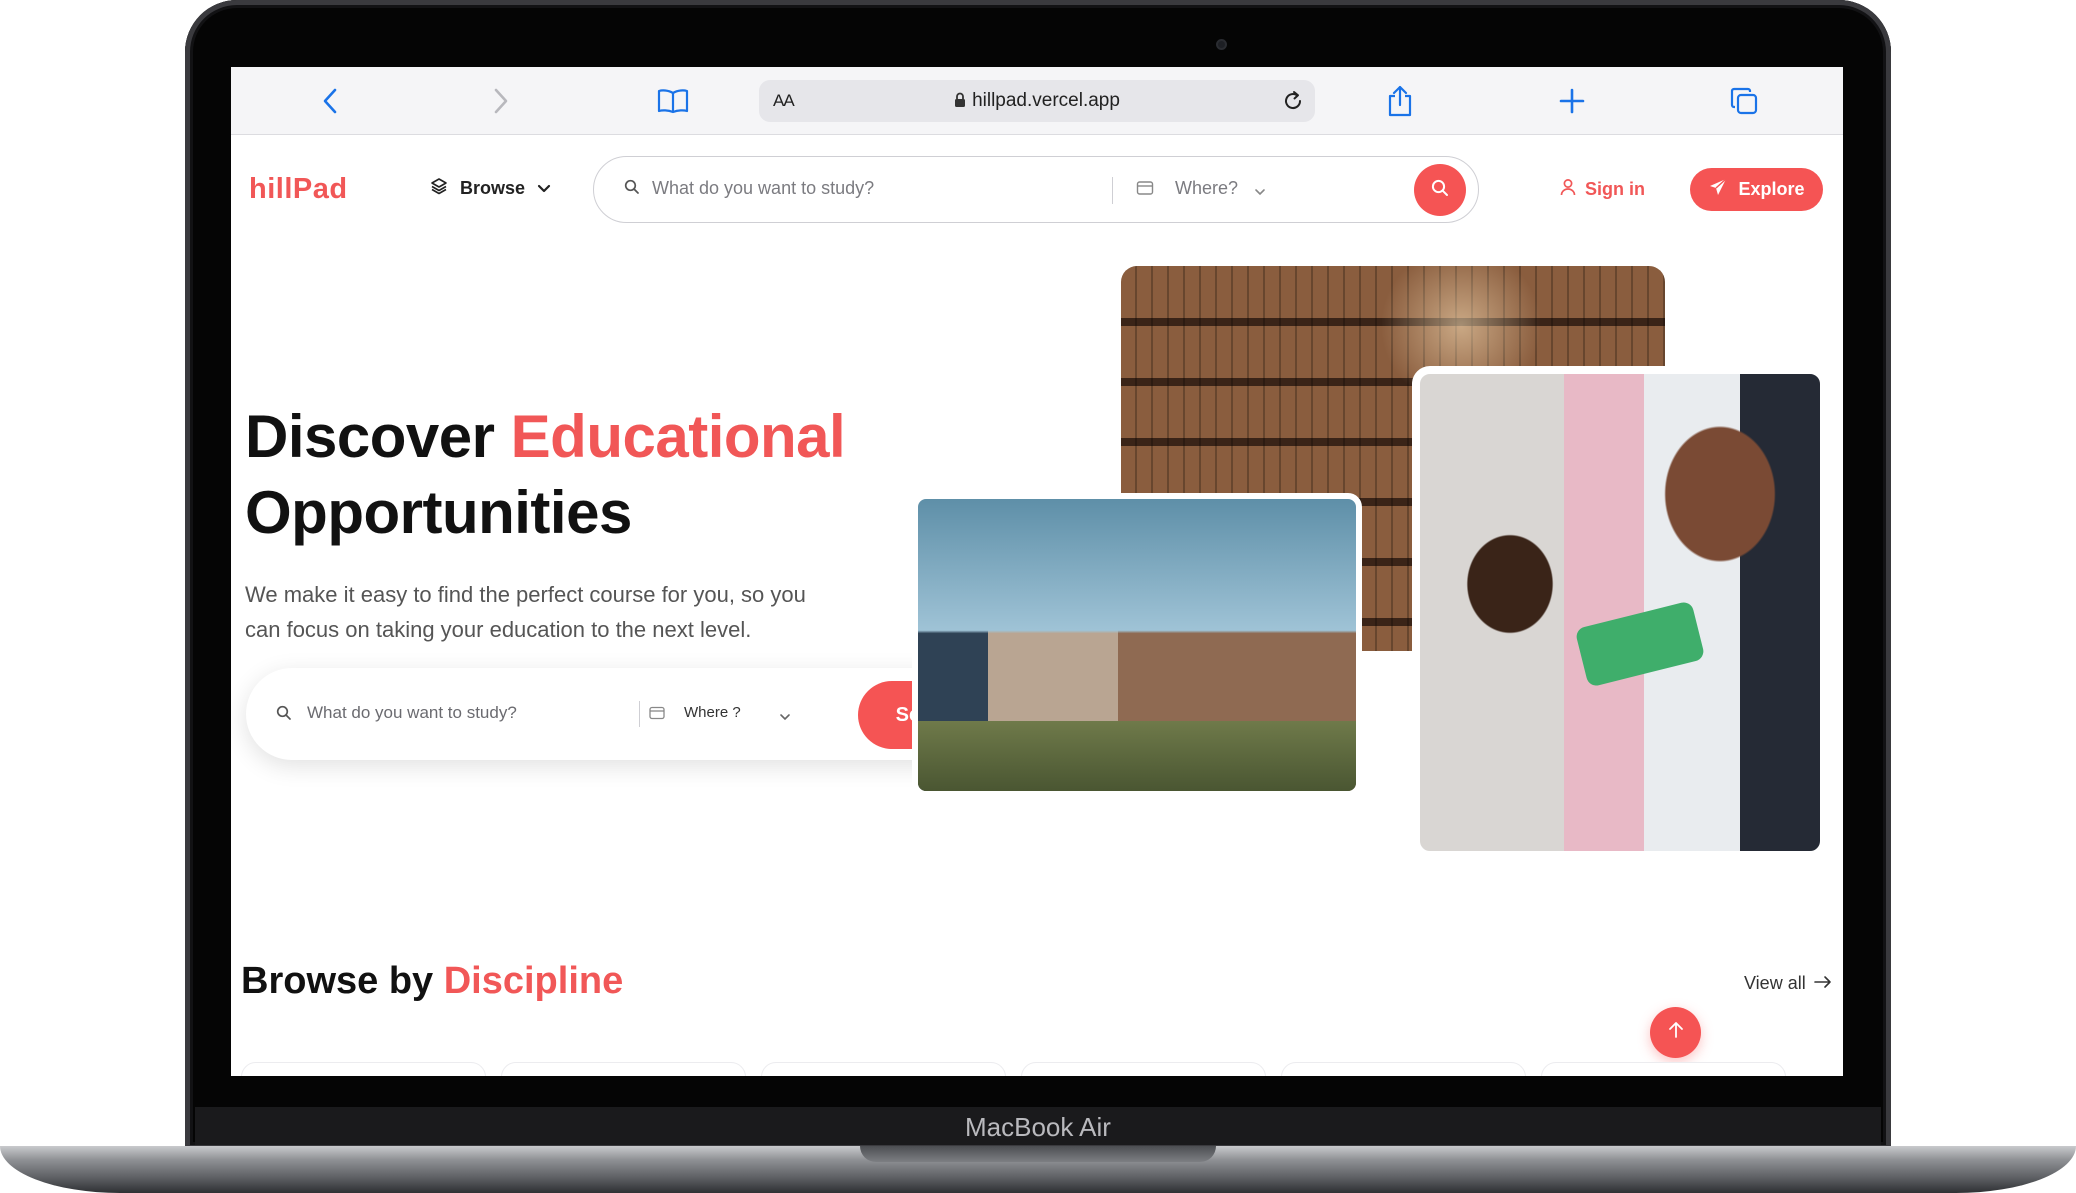 The image size is (2076, 1193). I want to click on header-where-select: Where?, so click(1206, 188).